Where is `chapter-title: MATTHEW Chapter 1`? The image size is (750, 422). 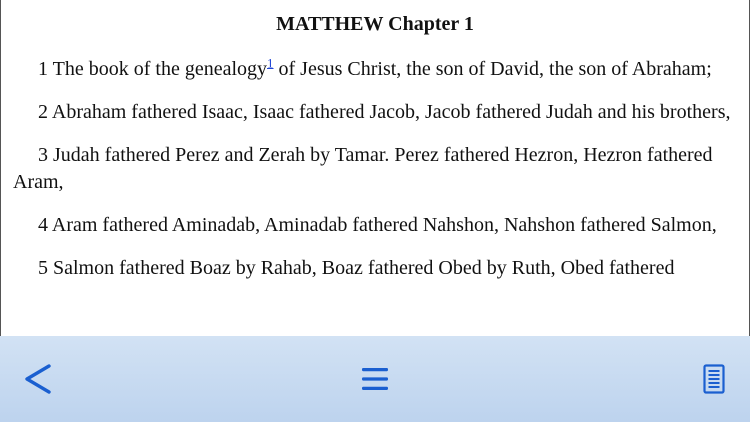 chapter-title: MATTHEW Chapter 1 is located at coordinates (375, 24).